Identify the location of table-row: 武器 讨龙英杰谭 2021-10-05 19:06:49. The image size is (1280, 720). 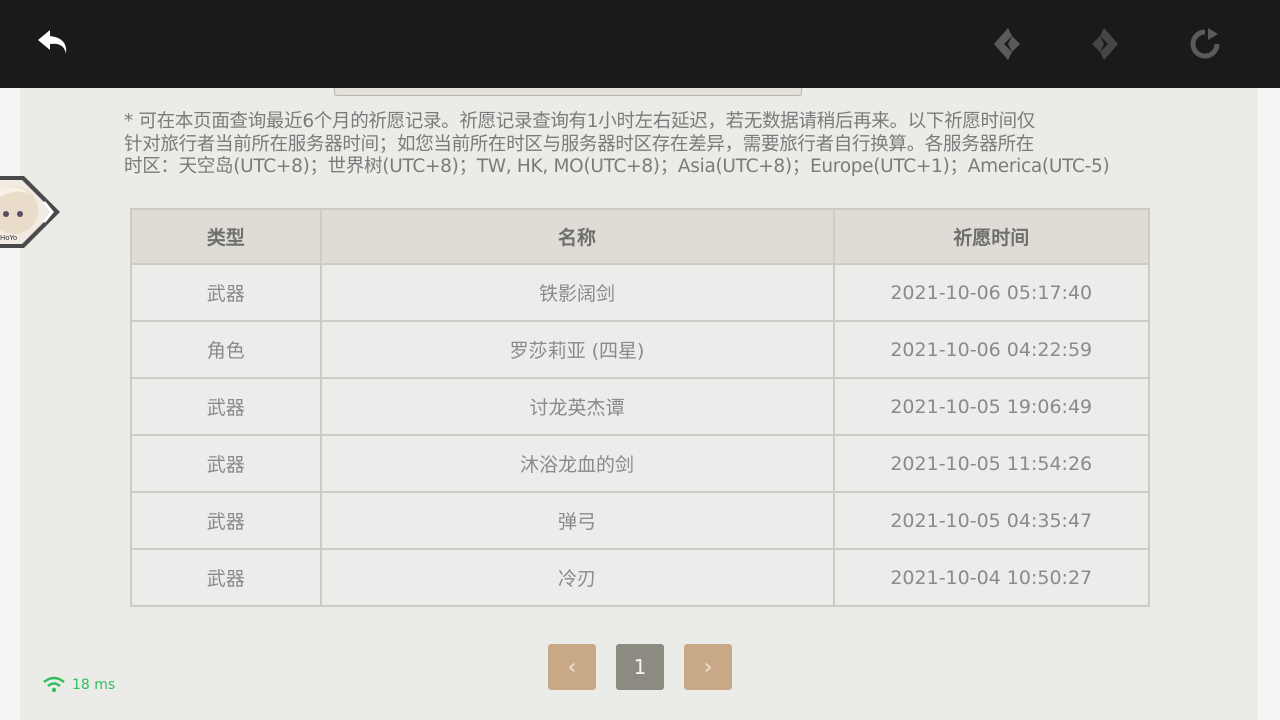
(640, 406).